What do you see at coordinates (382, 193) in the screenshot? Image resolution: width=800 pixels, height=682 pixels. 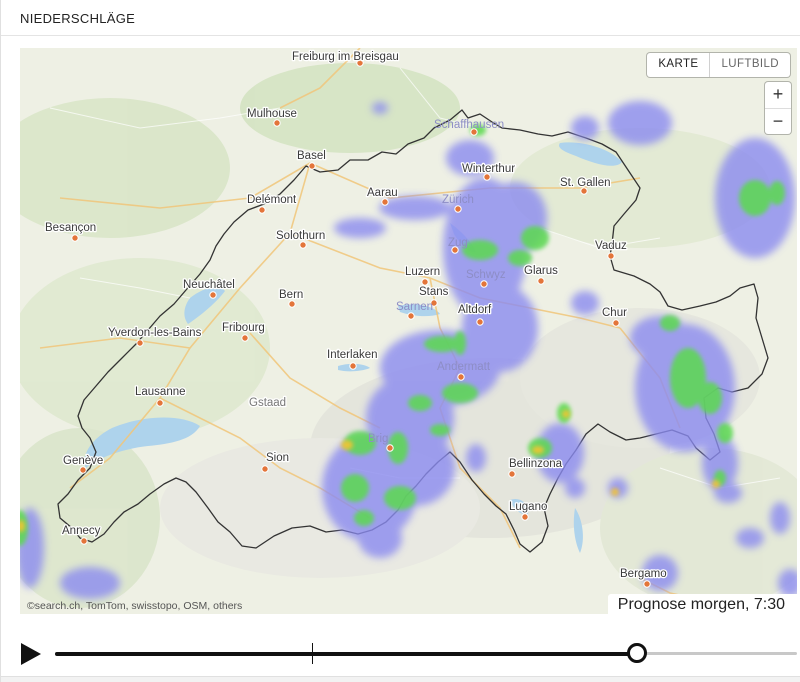 I see `place-label-aarau: Aarau` at bounding box center [382, 193].